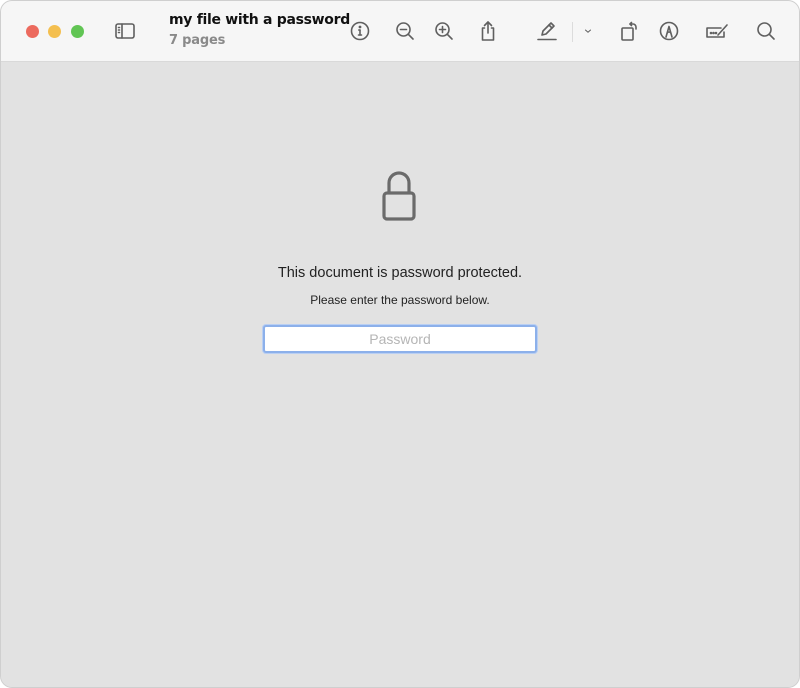 The height and width of the screenshot is (688, 800). I want to click on toolbar-divider, so click(572, 32).